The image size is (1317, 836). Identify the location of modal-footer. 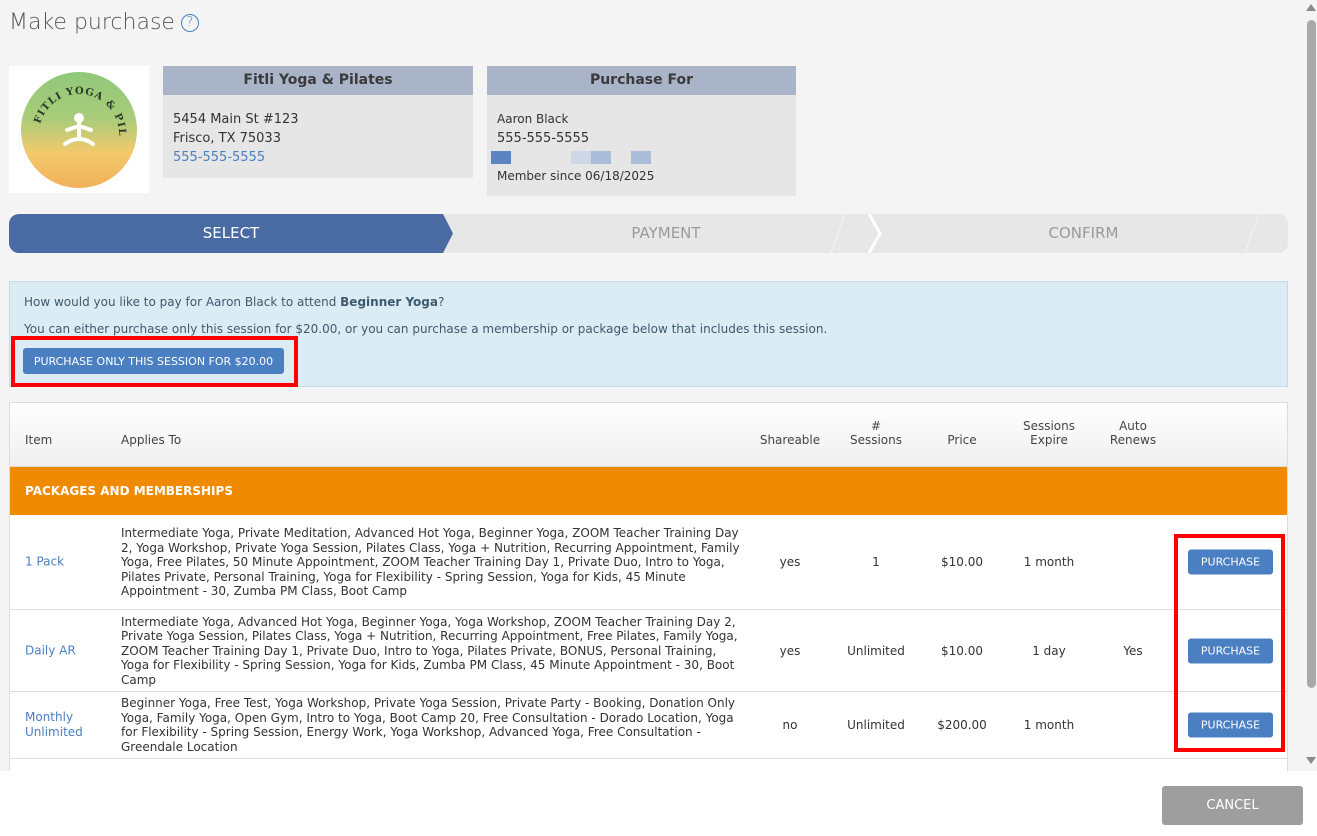
(658, 803).